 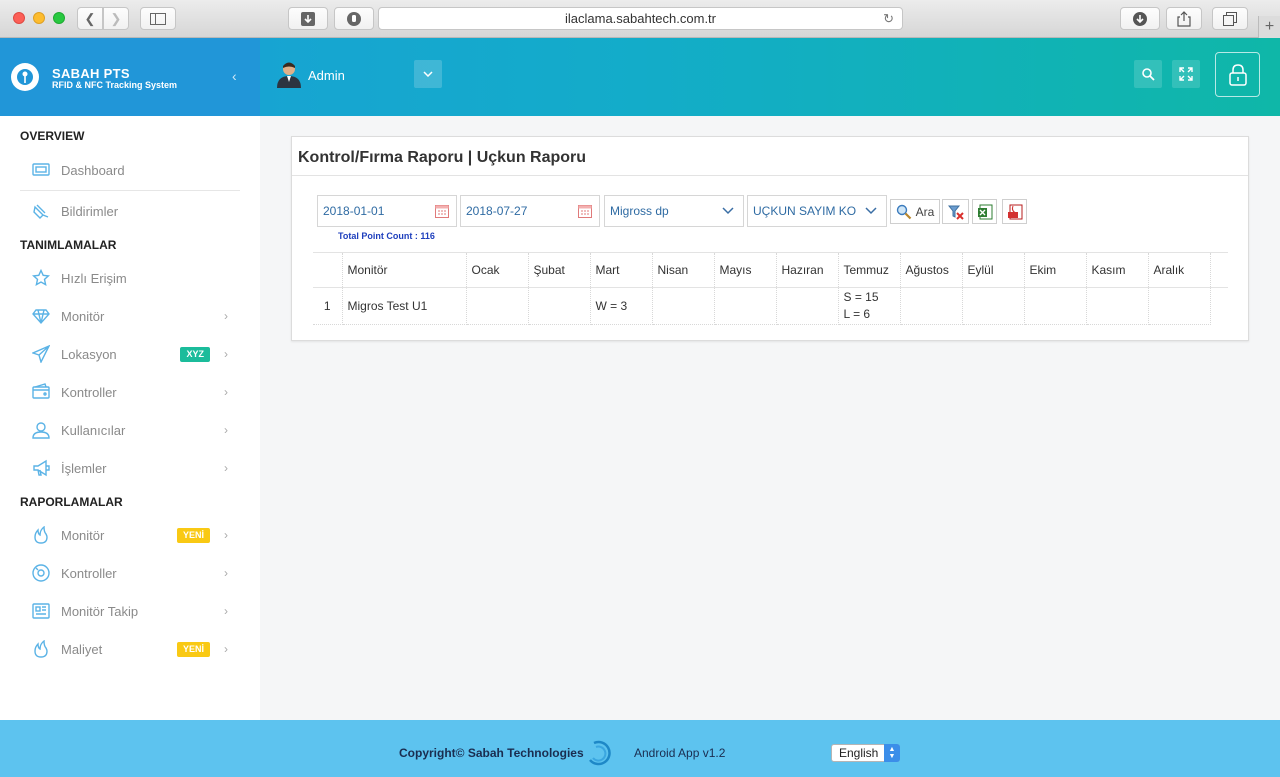 I want to click on address-bar: ilaclama.sabahtech.com.tr ↻, so click(x=640, y=18).